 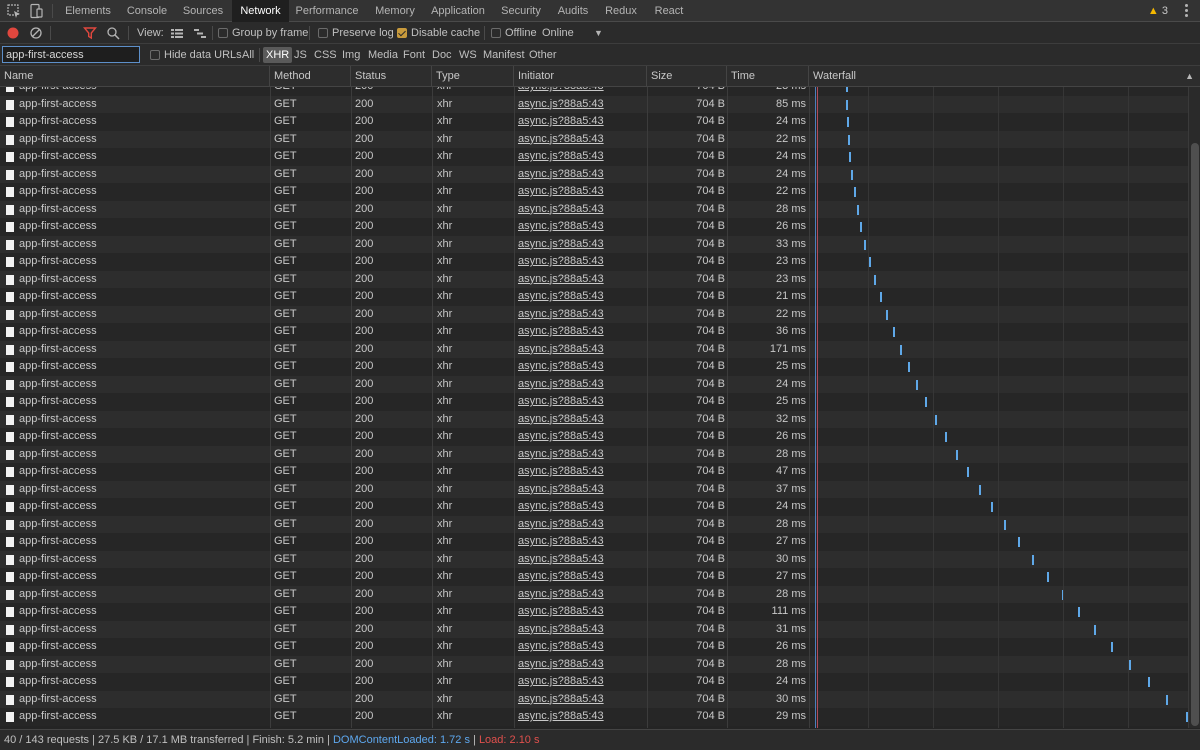 I want to click on tab-react: React, so click(x=669, y=11).